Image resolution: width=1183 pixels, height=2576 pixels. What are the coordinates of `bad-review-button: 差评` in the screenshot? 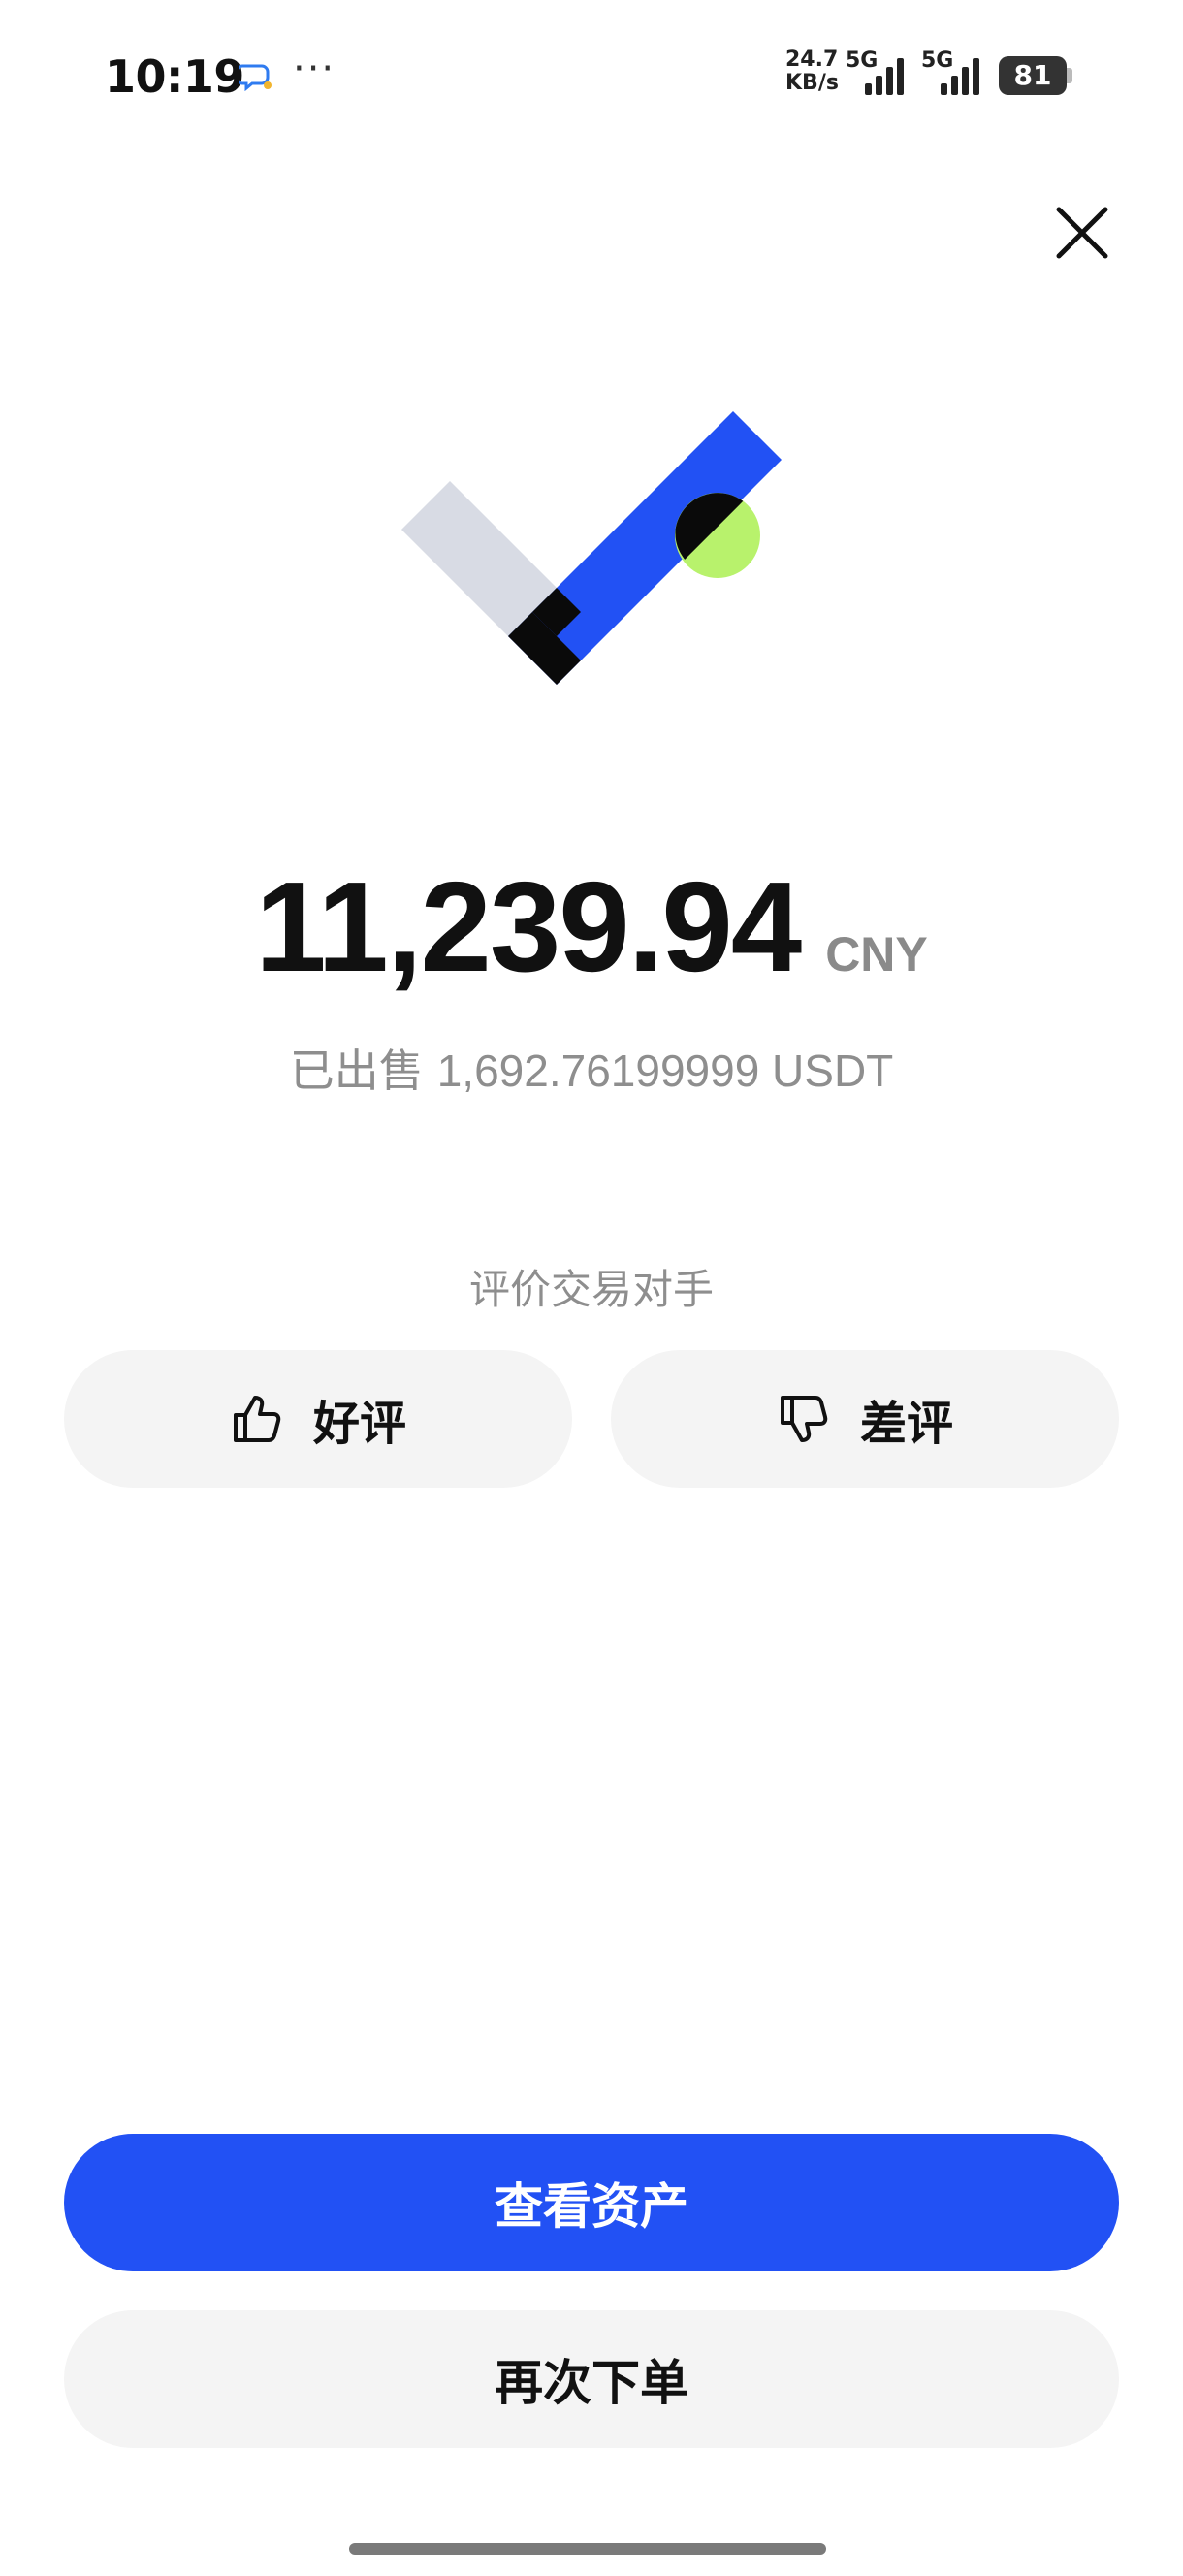 It's located at (865, 1419).